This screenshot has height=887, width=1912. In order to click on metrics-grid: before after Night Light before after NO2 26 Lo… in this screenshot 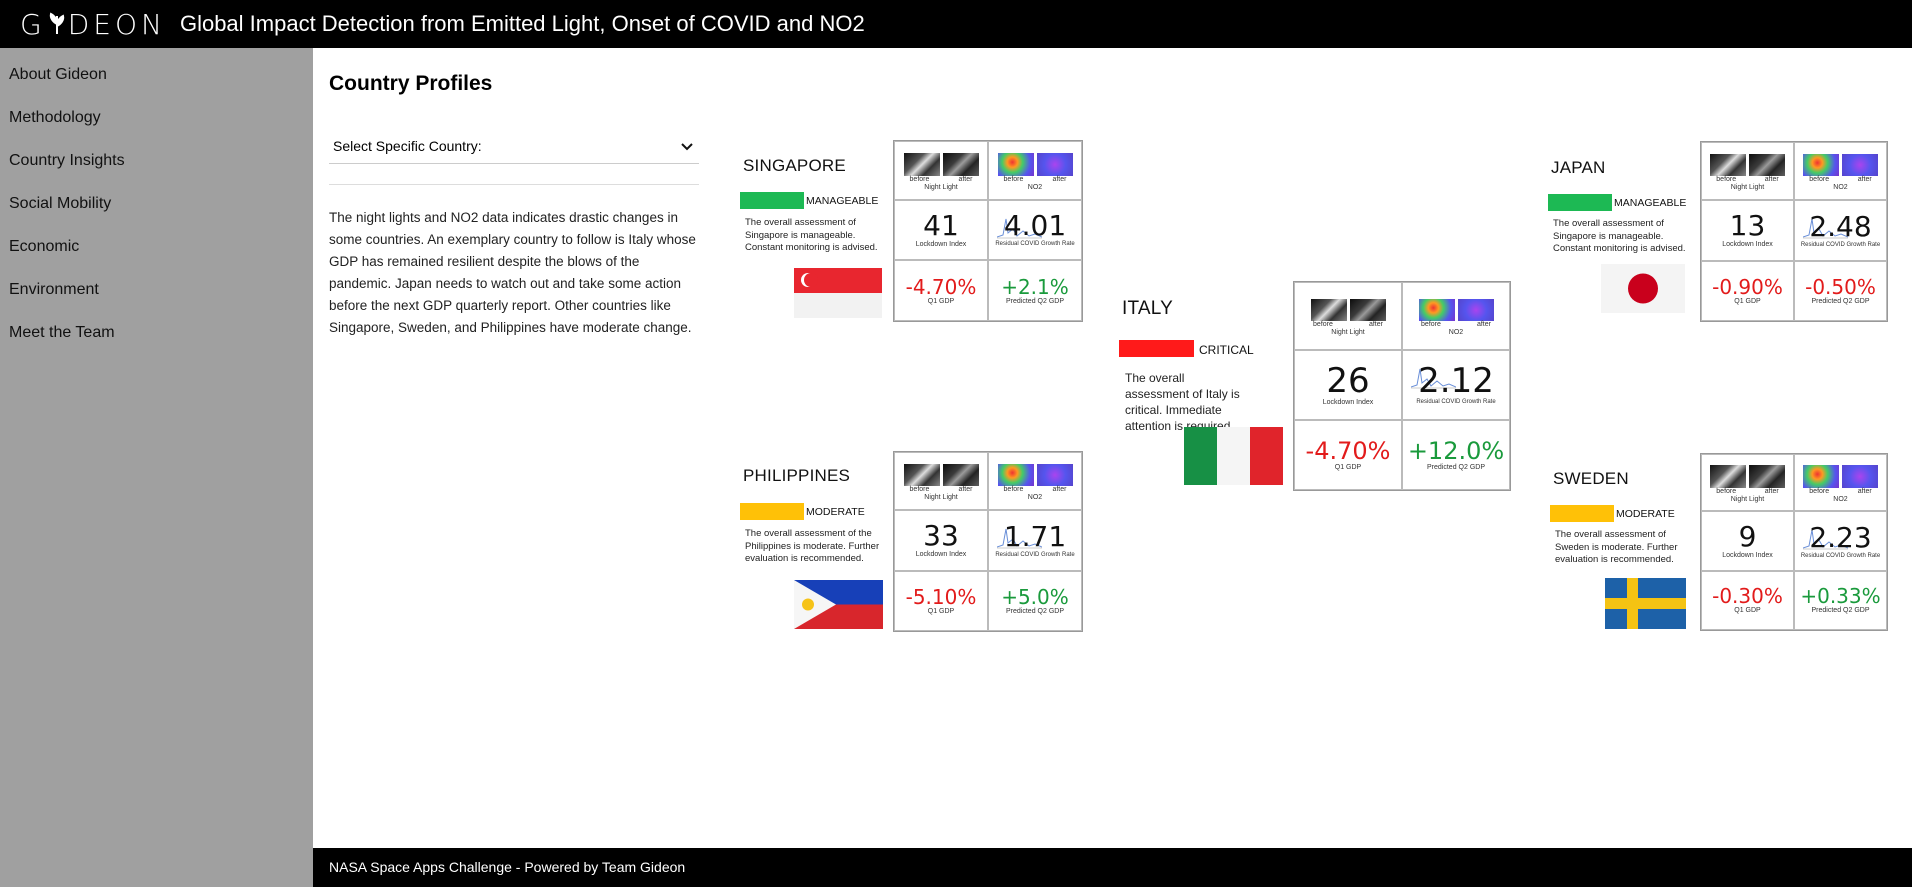, I will do `click(1402, 386)`.